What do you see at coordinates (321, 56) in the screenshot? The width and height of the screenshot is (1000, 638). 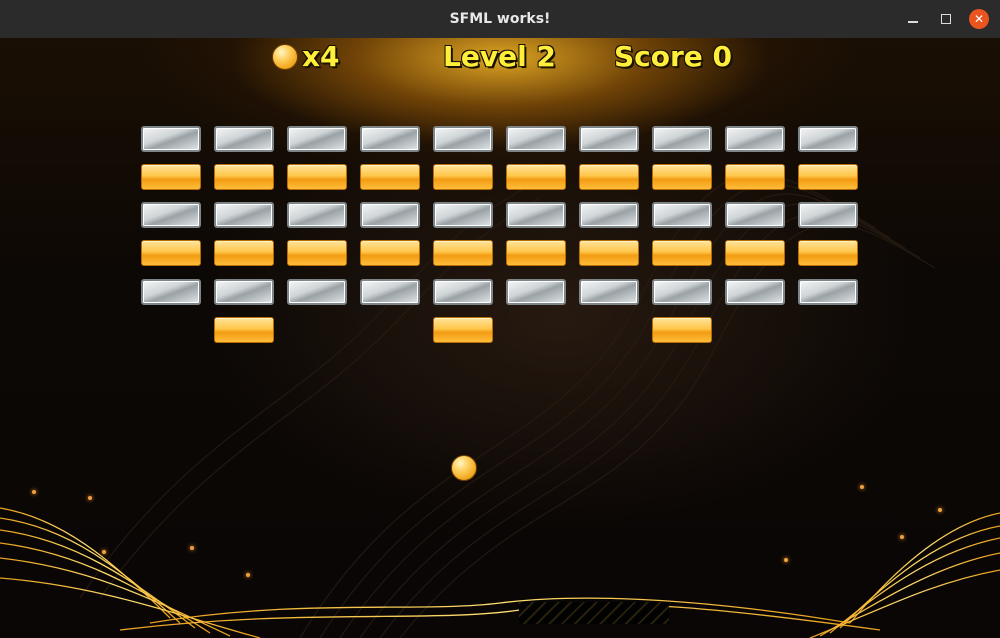 I see `lives-label: x4` at bounding box center [321, 56].